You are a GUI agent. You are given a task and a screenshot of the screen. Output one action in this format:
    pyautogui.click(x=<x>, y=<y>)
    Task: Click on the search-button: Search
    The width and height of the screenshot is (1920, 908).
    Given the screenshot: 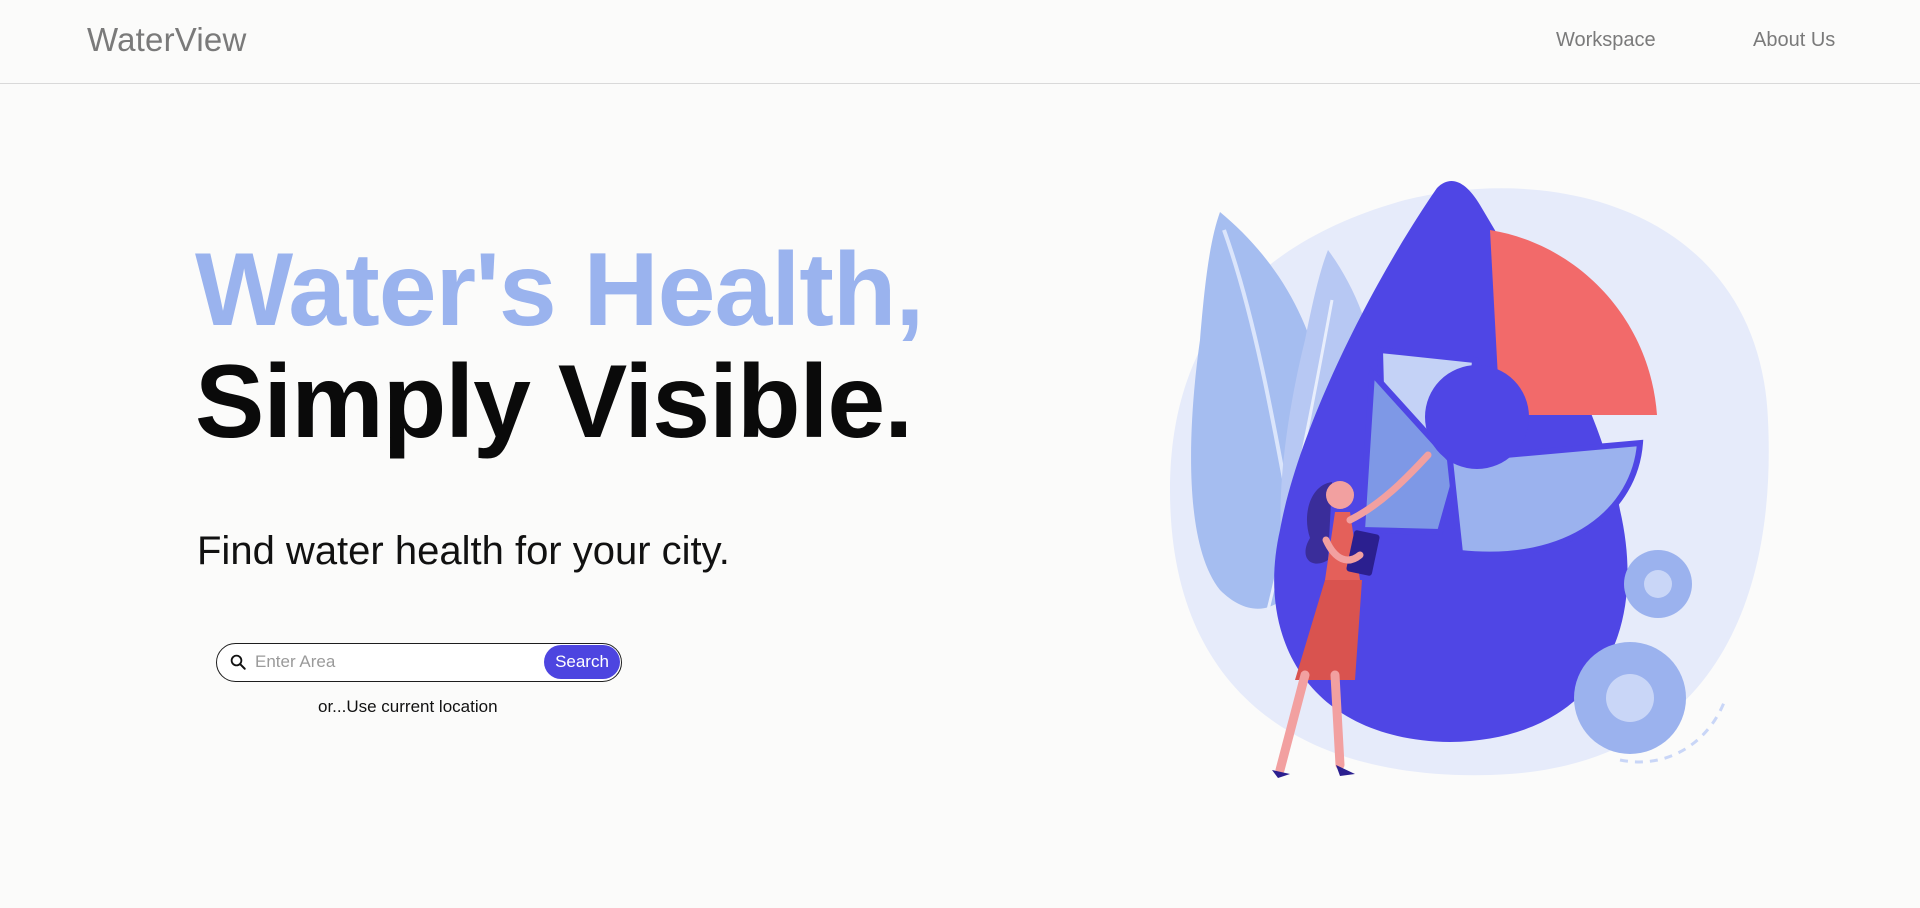 What is the action you would take?
    pyautogui.click(x=582, y=662)
    